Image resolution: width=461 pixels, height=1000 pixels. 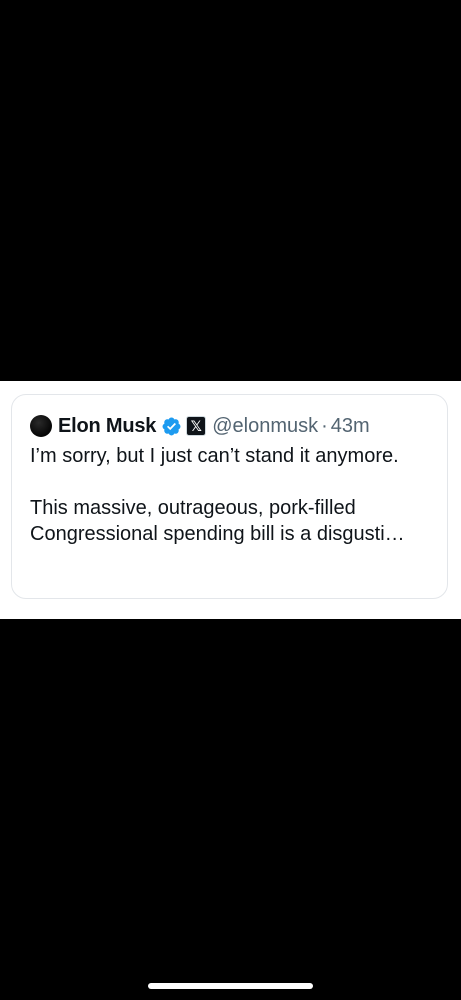 What do you see at coordinates (41, 426) in the screenshot?
I see `avatar` at bounding box center [41, 426].